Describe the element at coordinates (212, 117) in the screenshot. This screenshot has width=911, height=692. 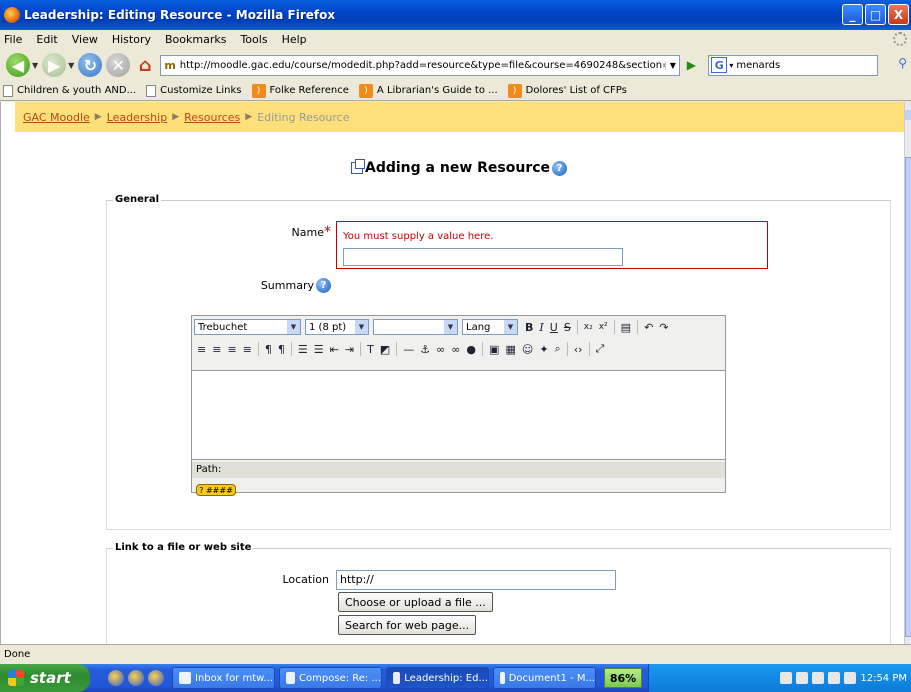
I see `breadcrumb-resources: Resources` at that location.